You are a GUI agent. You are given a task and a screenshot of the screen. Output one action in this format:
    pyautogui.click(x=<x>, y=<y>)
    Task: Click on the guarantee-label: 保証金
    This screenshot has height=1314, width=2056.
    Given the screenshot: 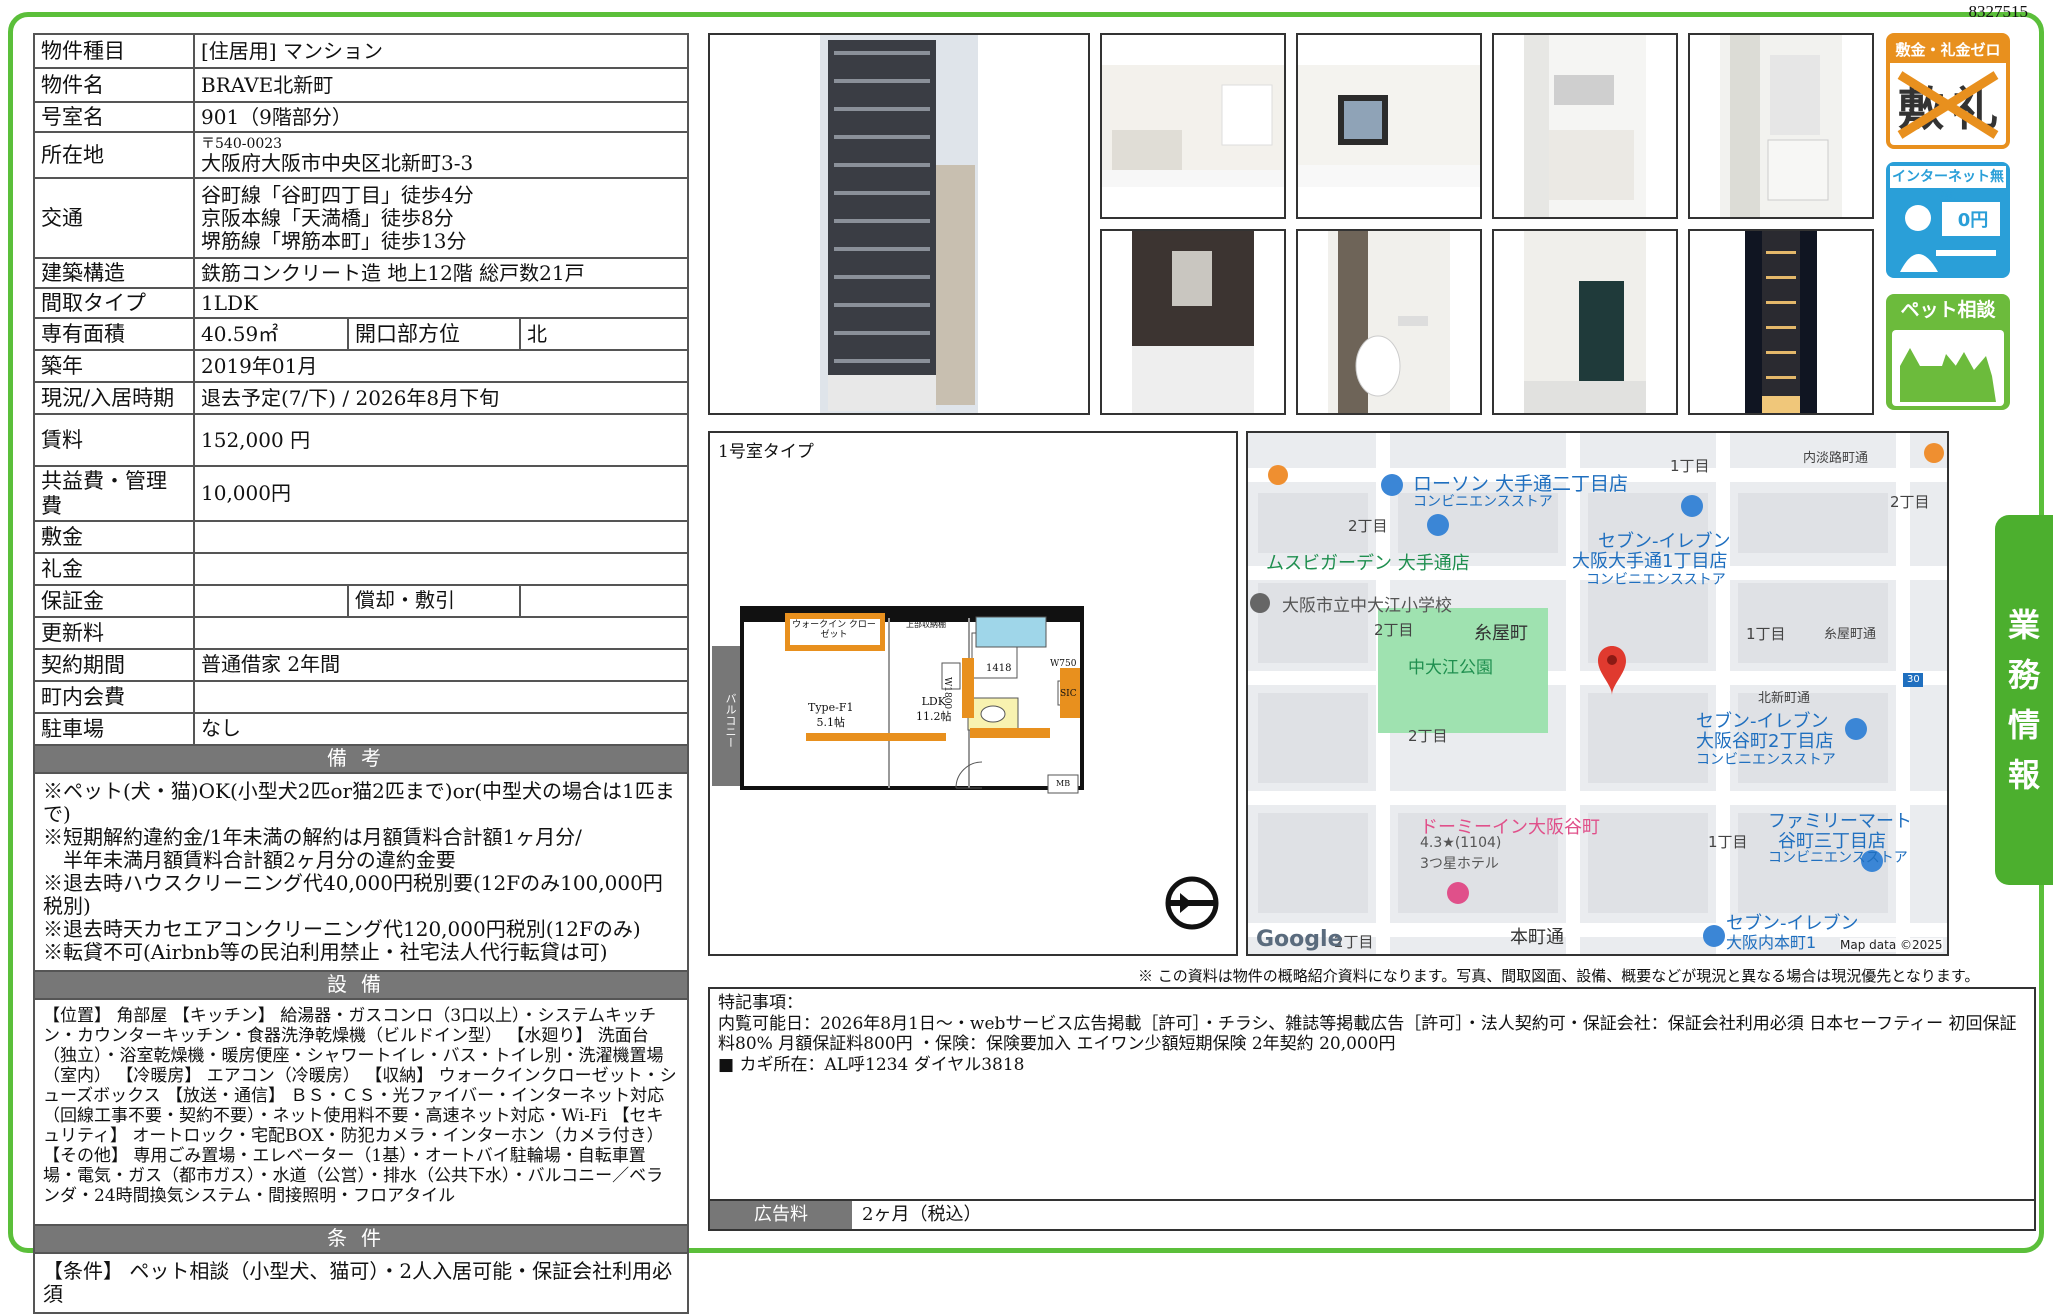 What is the action you would take?
    pyautogui.click(x=114, y=600)
    